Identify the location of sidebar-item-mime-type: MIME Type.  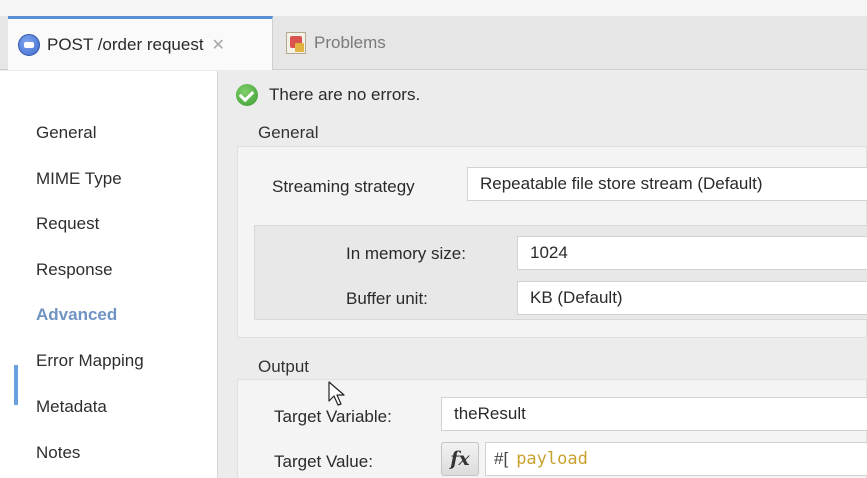
(79, 179).